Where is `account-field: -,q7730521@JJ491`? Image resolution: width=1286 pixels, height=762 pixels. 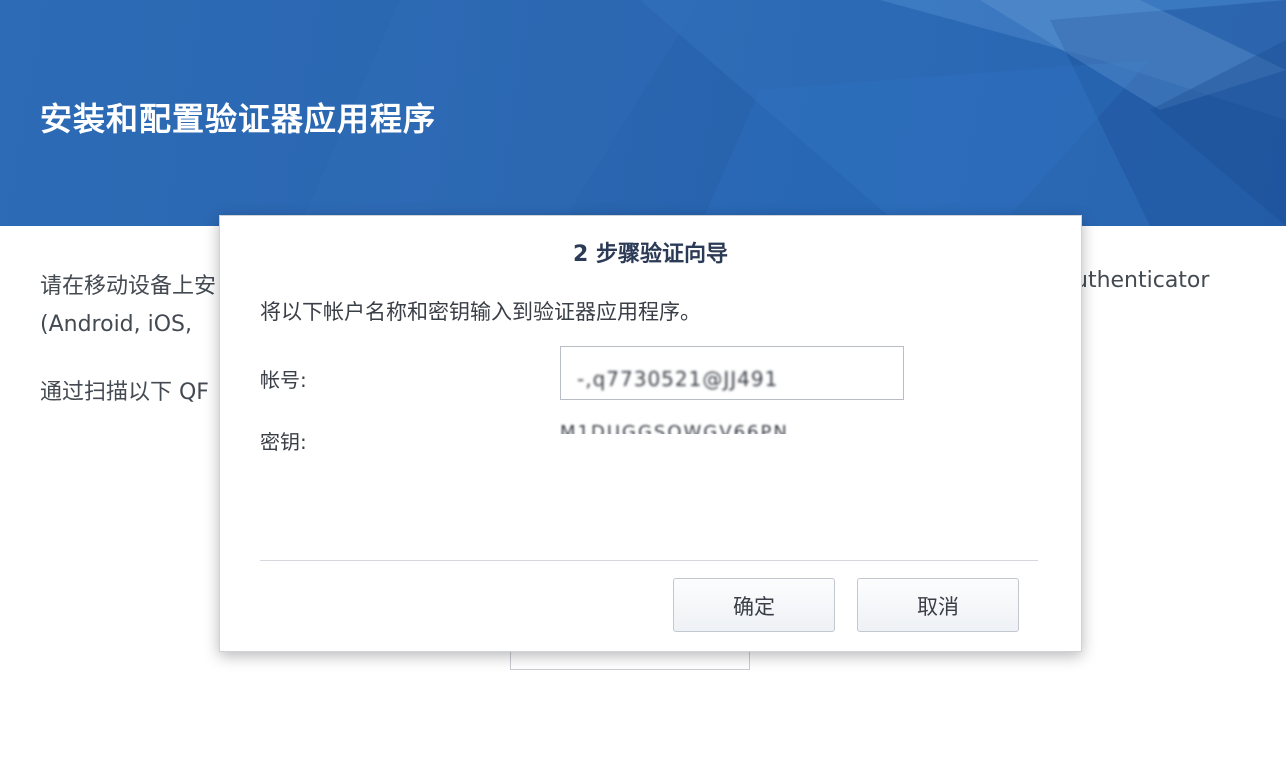
account-field: -,q7730521@JJ491 is located at coordinates (732, 373).